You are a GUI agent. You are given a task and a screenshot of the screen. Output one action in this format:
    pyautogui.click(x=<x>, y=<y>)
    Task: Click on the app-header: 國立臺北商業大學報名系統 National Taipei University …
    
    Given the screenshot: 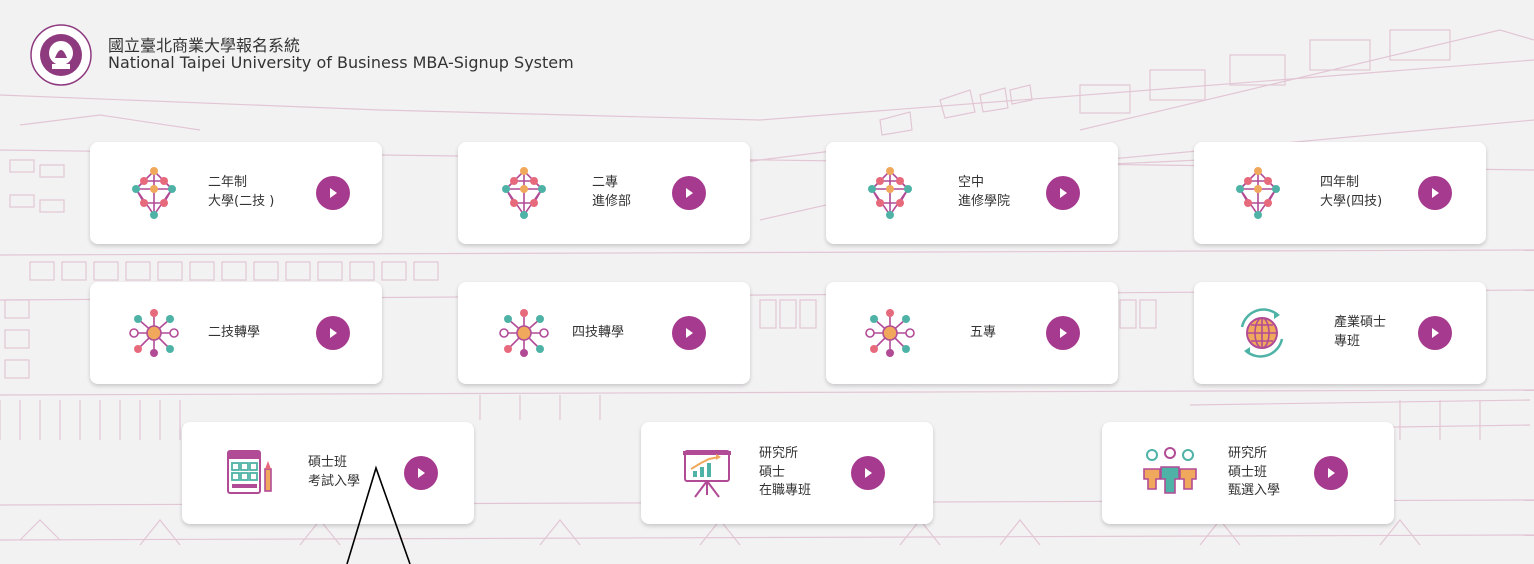 What is the action you would take?
    pyautogui.click(x=302, y=55)
    